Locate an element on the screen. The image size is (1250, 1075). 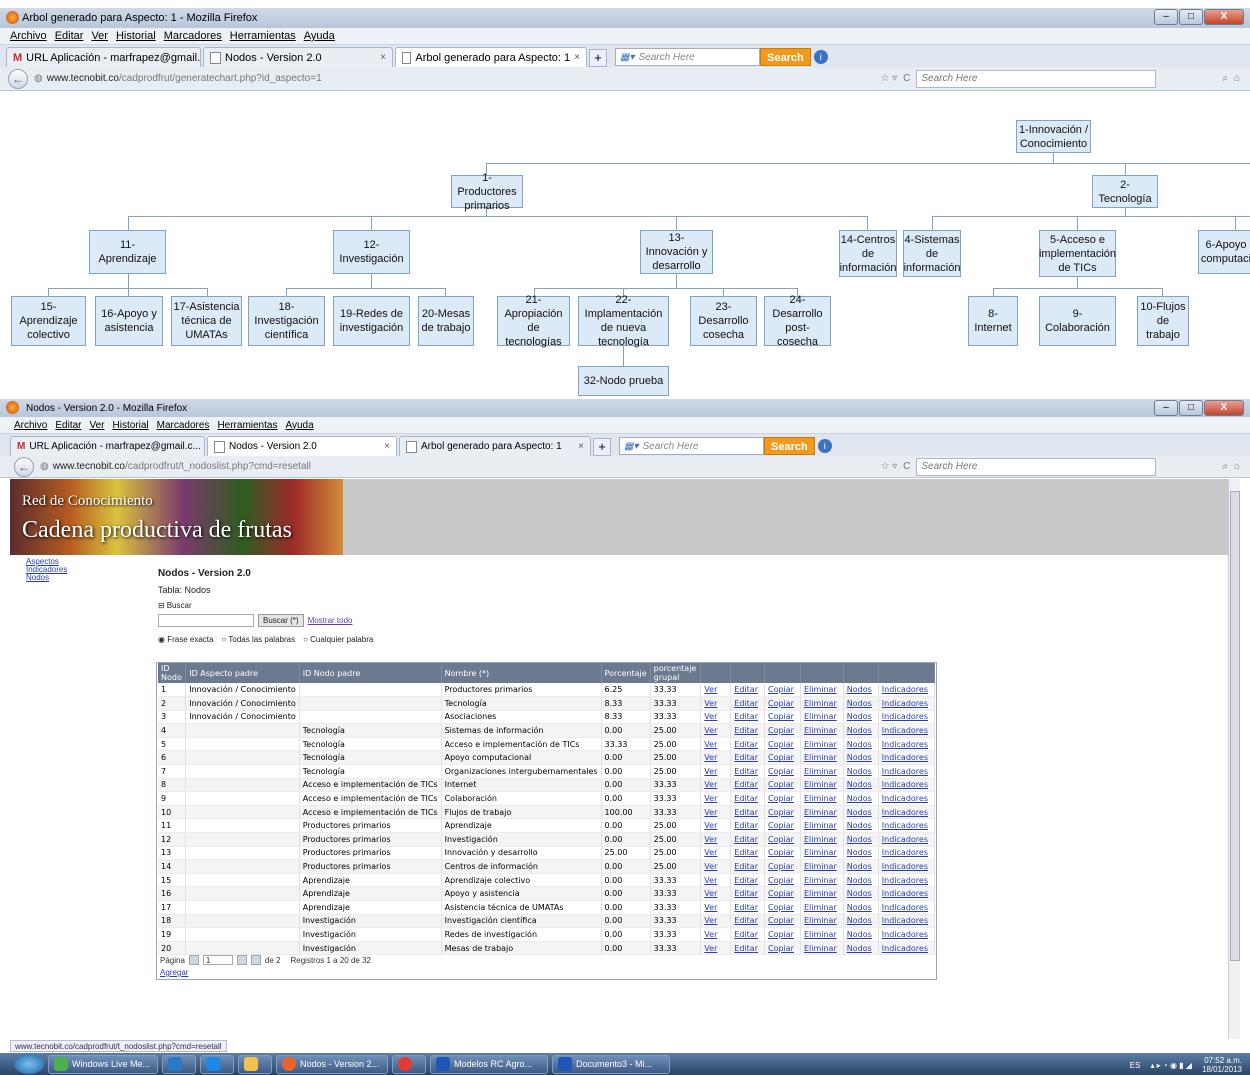
tab-arbol: Arbol generado para Aspecto: 1 × is located at coordinates (491, 57).